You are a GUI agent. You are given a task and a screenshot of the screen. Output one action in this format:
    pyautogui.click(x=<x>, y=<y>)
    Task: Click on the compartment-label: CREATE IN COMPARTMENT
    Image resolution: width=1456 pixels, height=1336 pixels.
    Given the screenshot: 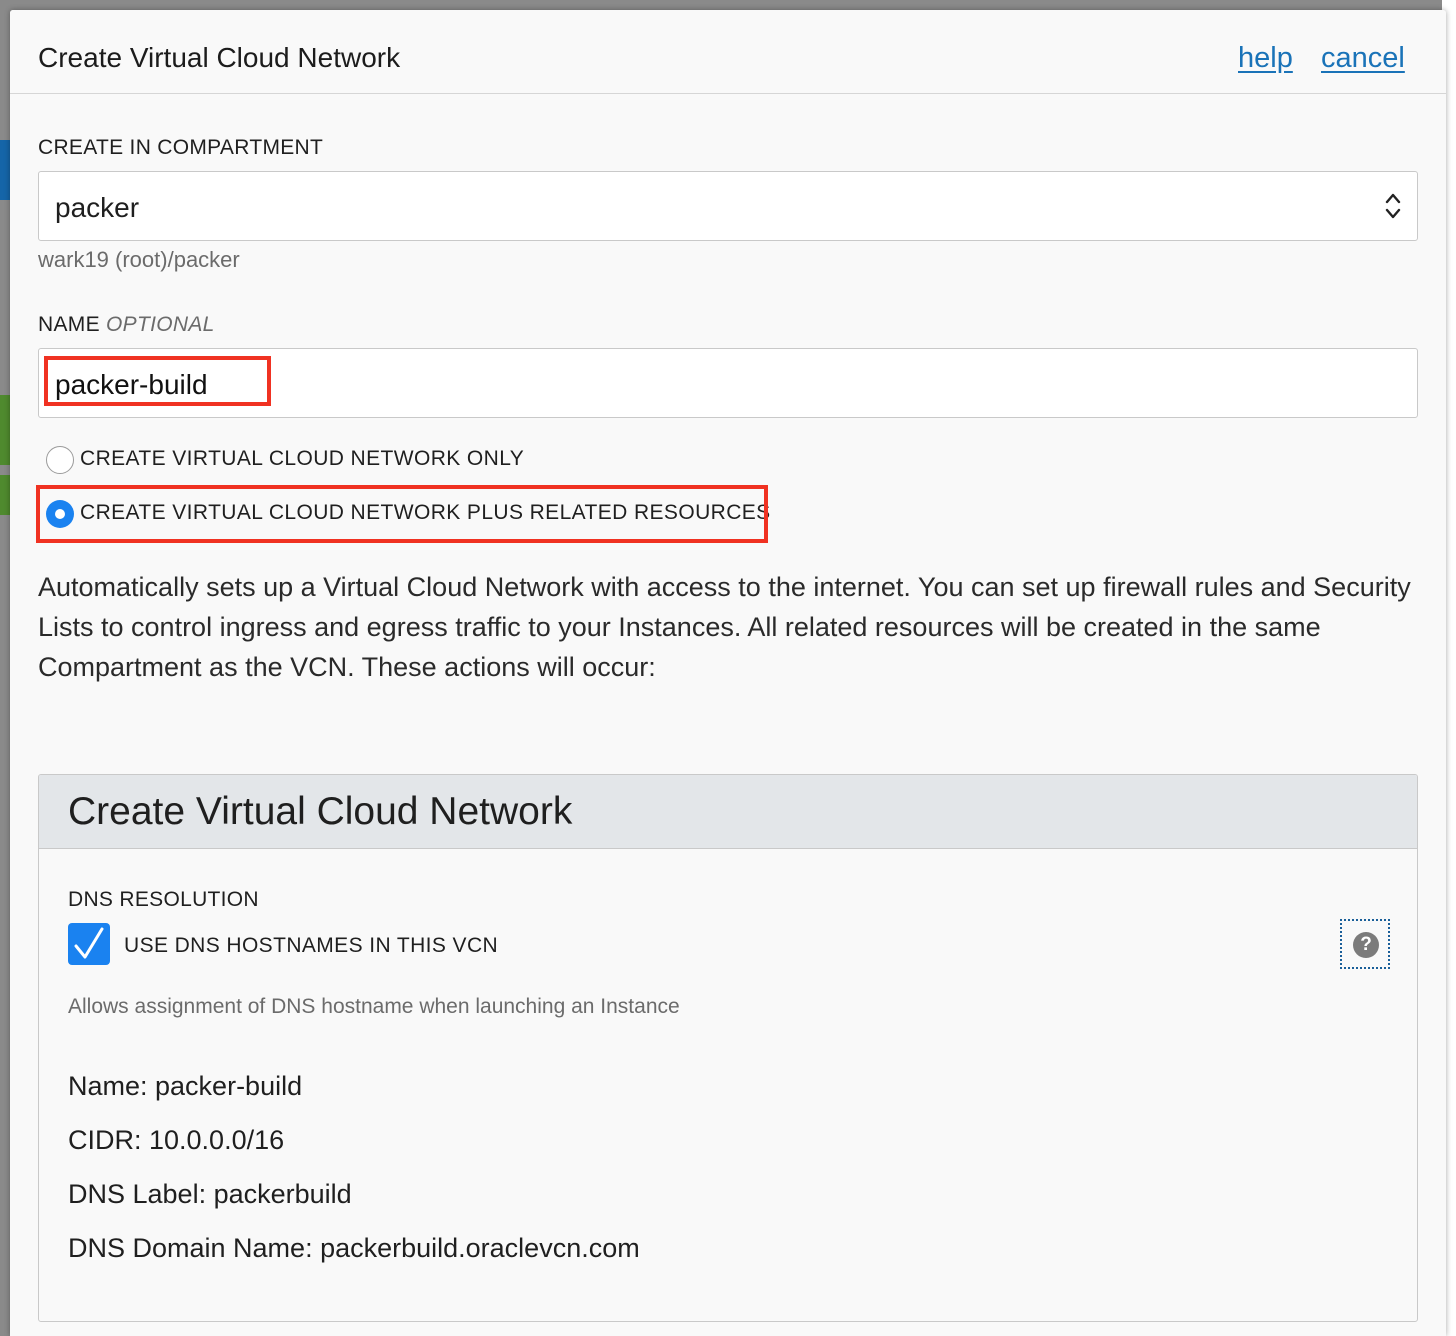 What is the action you would take?
    pyautogui.click(x=181, y=147)
    